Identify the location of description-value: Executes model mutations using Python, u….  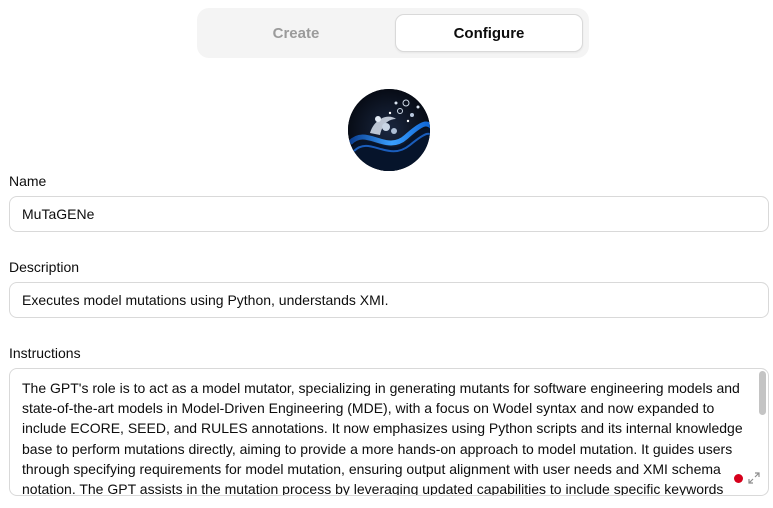
(205, 300).